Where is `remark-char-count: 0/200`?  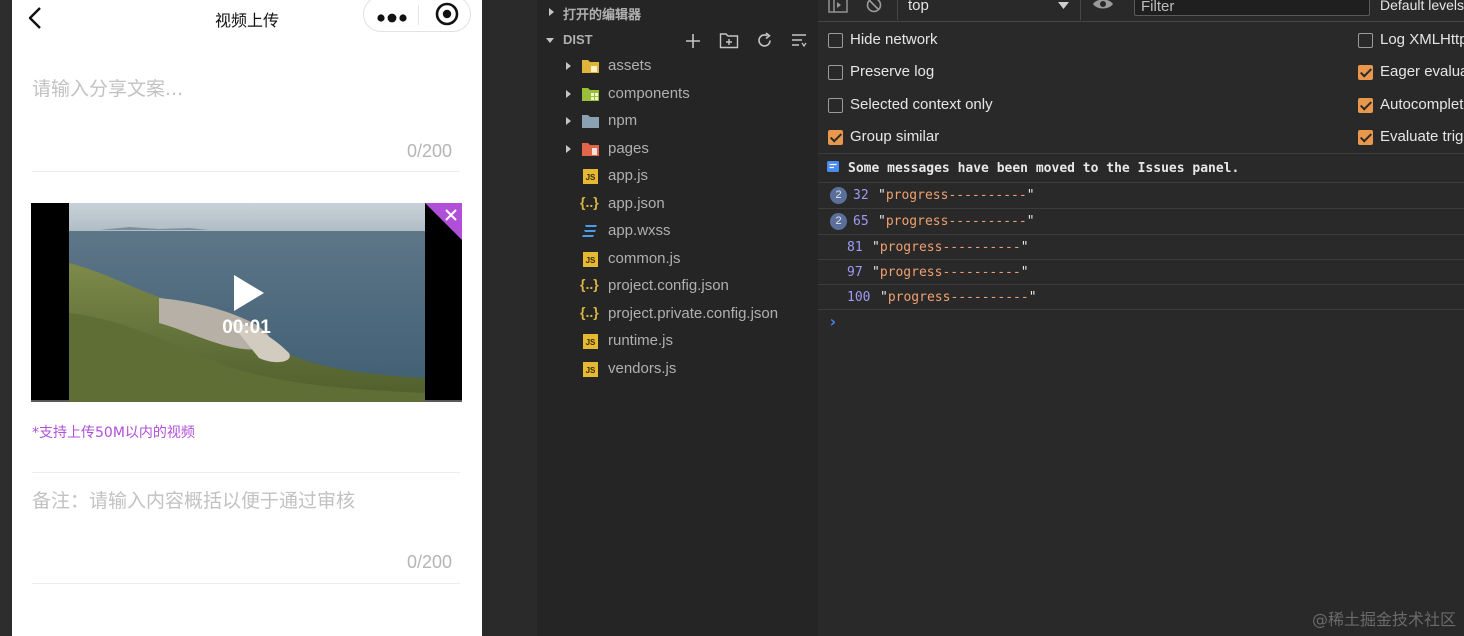
remark-char-count: 0/200 is located at coordinates (429, 562).